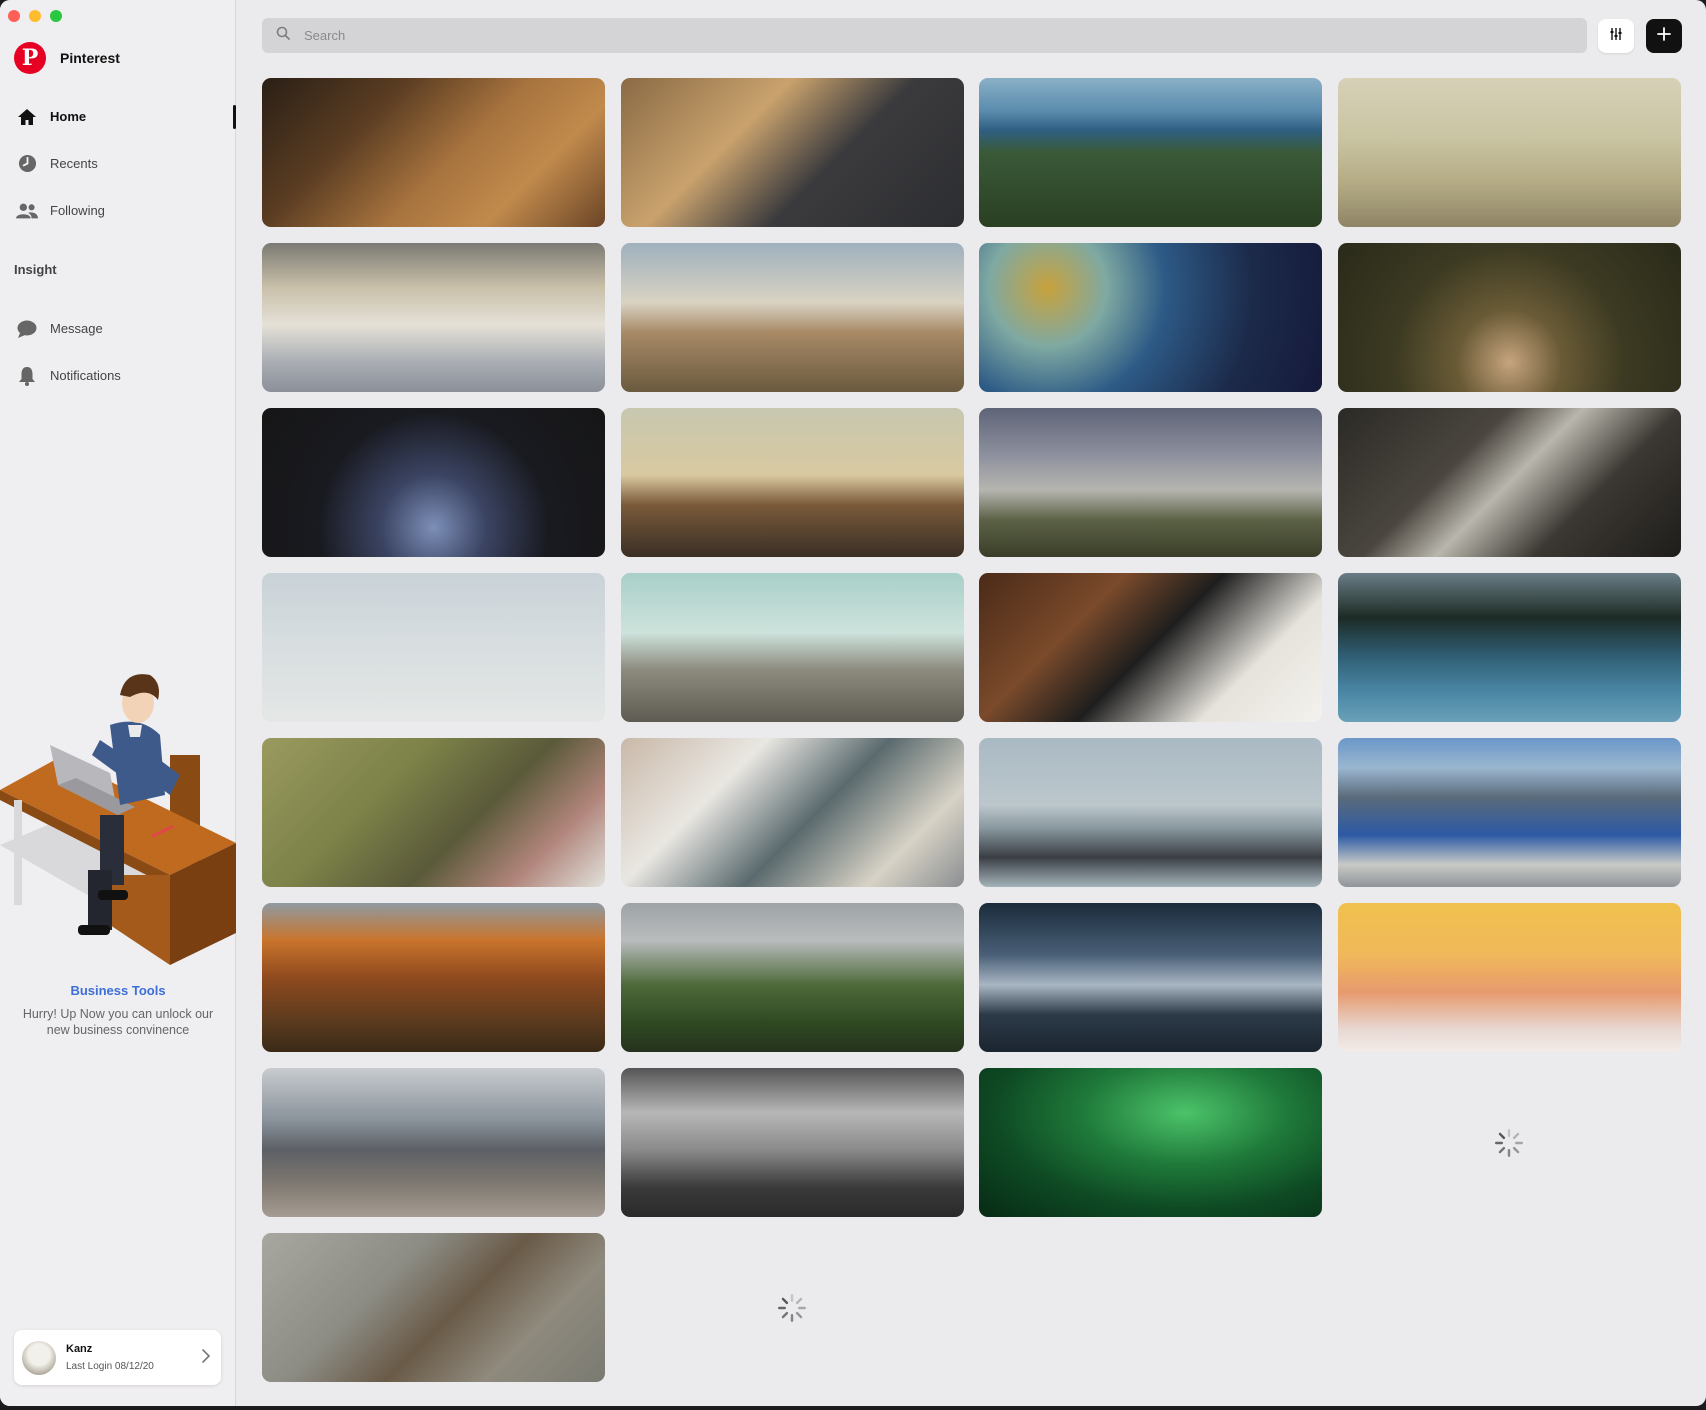  Describe the element at coordinates (1509, 812) in the screenshot. I see `pin-fjord-cliffs` at that location.